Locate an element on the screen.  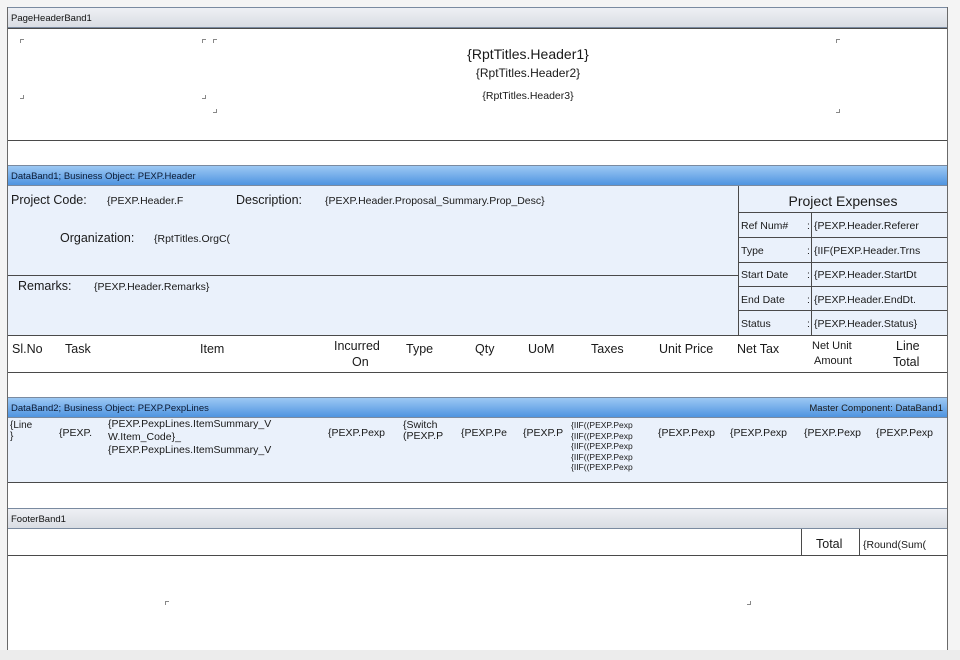
cell-task: {PEXP. is located at coordinates (82, 433).